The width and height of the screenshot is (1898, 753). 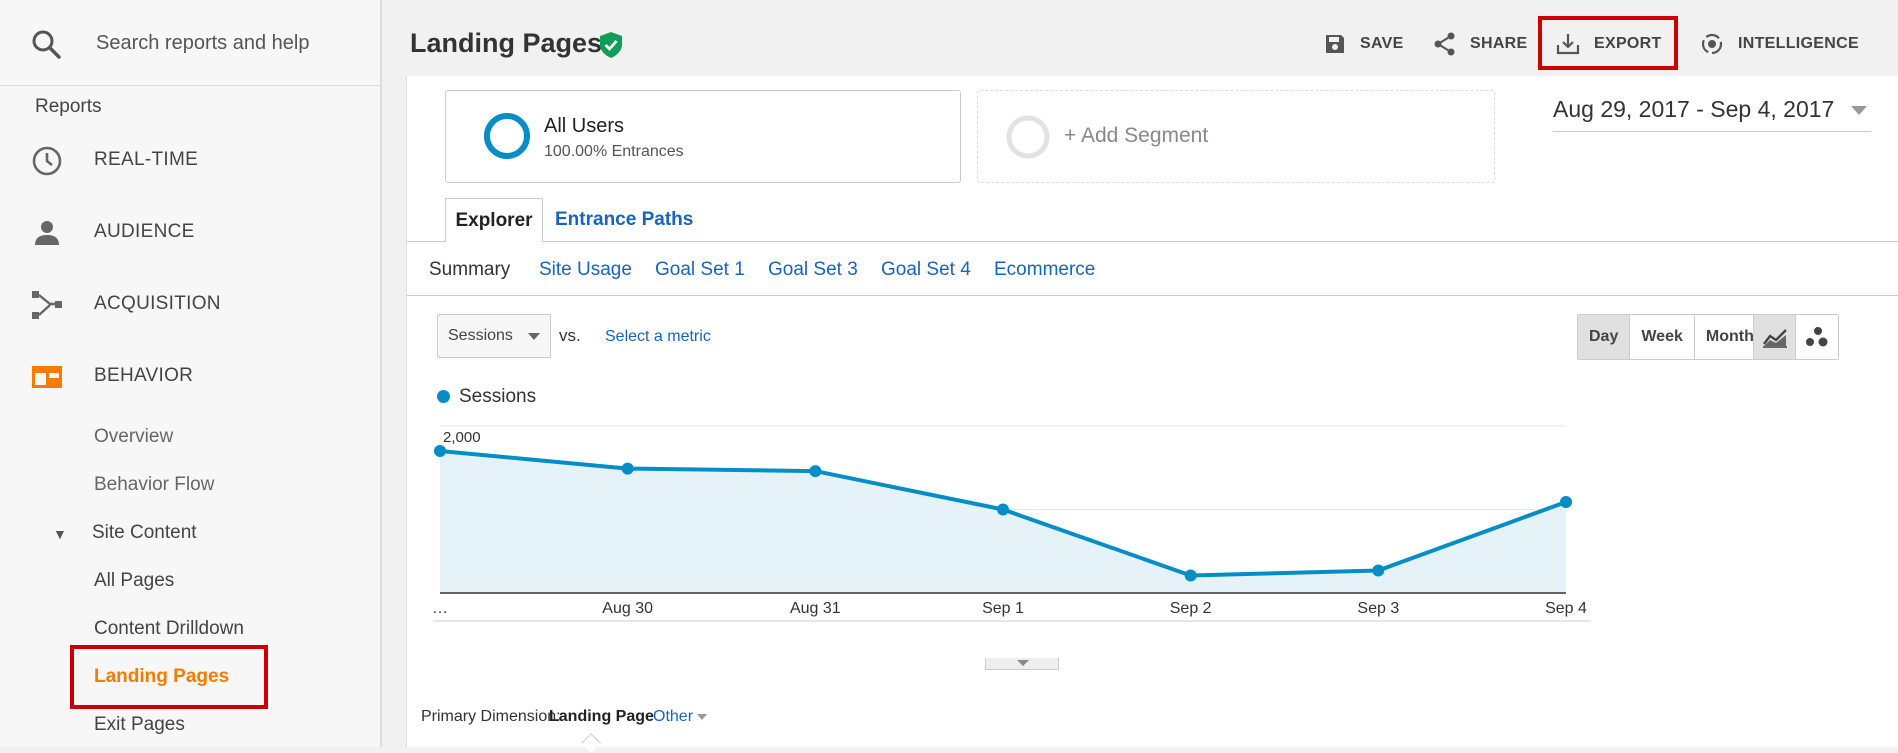 What do you see at coordinates (498, 396) in the screenshot?
I see `legend-label-sessions: Sessions` at bounding box center [498, 396].